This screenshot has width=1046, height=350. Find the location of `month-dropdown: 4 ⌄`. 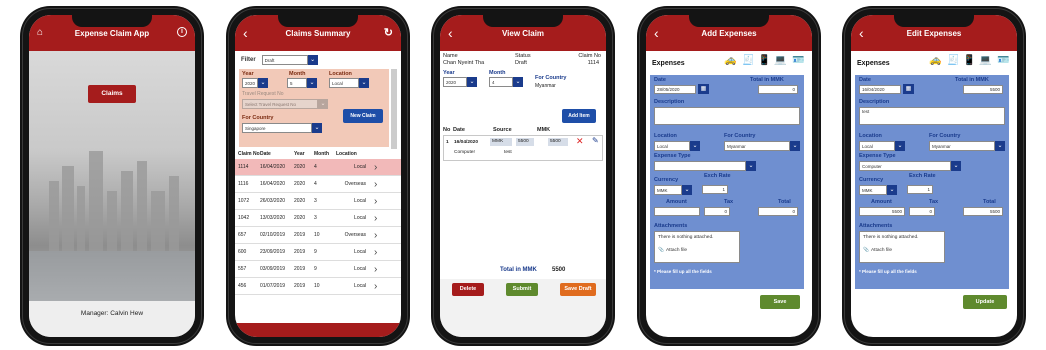

month-dropdown: 4 ⌄ is located at coordinates (506, 82).